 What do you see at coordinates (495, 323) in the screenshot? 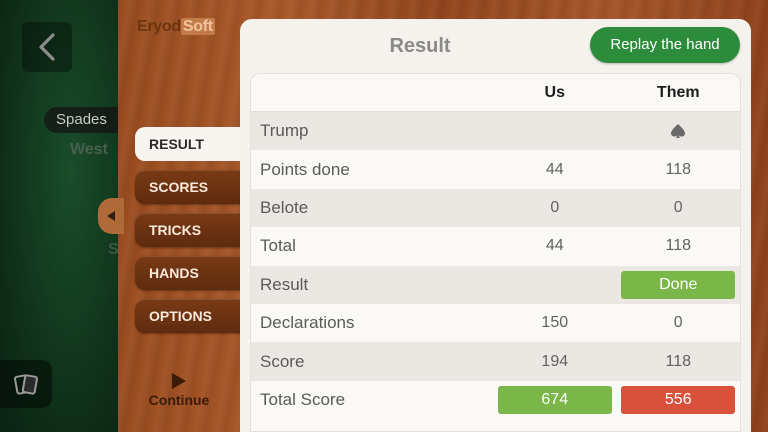
I see `row-declarations: Declarations 150 0` at bounding box center [495, 323].